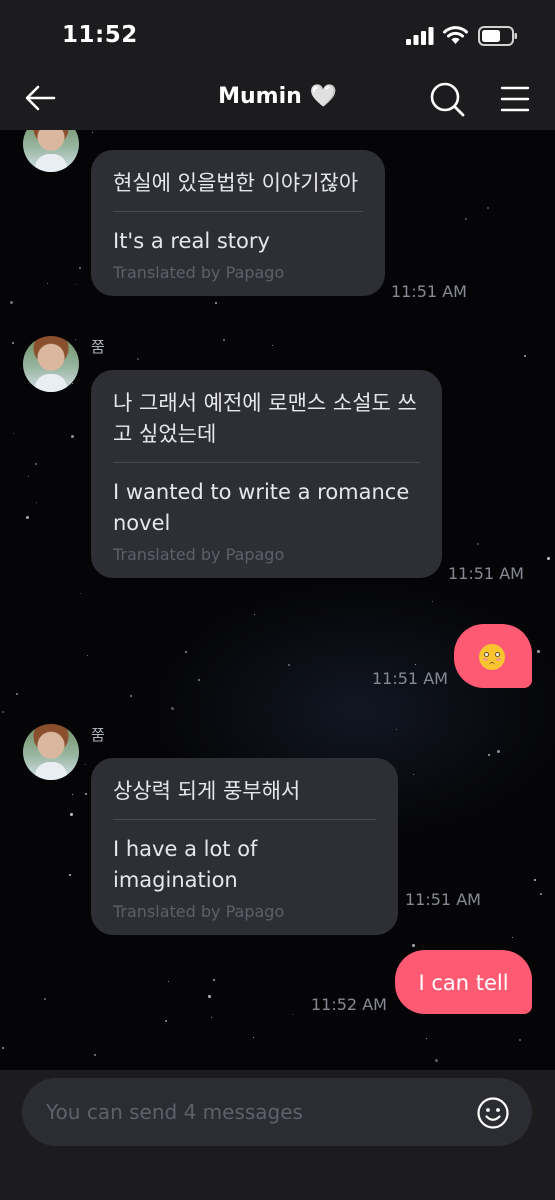 Image resolution: width=555 pixels, height=1200 pixels. What do you see at coordinates (185, 864) in the screenshot?
I see `message-translation-text: I have a lot of imagination` at bounding box center [185, 864].